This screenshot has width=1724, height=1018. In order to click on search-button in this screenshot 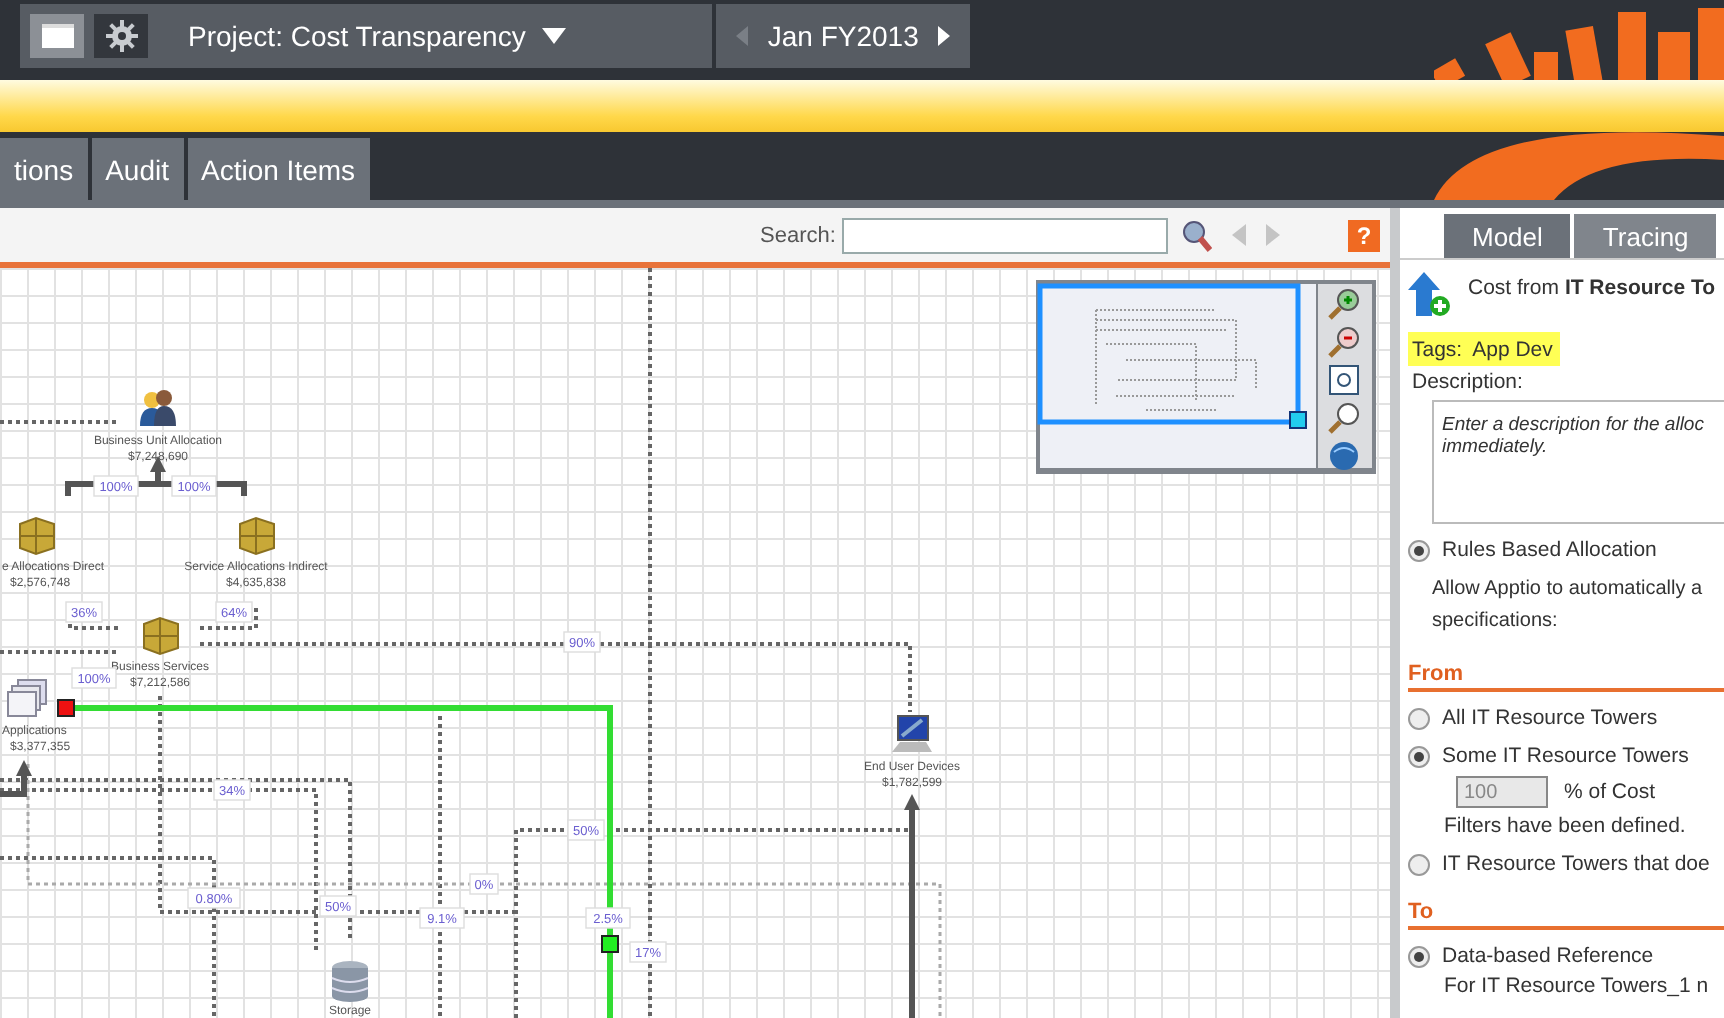, I will do `click(1195, 235)`.